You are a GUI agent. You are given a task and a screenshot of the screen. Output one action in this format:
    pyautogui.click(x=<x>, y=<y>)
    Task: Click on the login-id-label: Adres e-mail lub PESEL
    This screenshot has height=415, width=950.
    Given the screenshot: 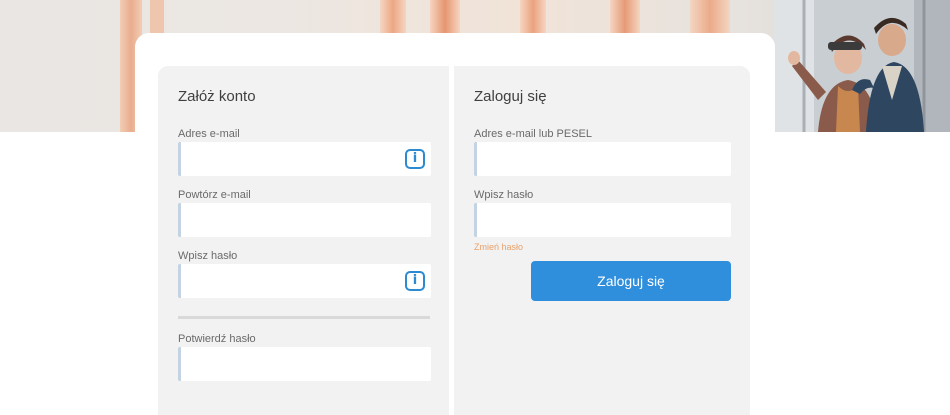 What is the action you would take?
    pyautogui.click(x=533, y=134)
    